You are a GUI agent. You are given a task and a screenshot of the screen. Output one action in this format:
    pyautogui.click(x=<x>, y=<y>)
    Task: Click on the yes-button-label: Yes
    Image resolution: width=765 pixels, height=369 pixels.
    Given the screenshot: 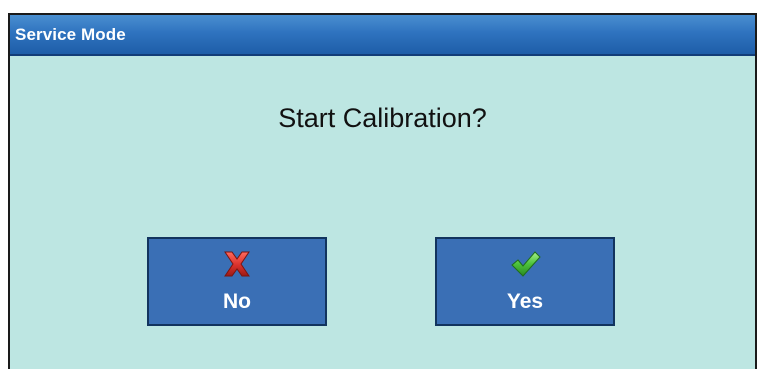 What is the action you would take?
    pyautogui.click(x=525, y=301)
    